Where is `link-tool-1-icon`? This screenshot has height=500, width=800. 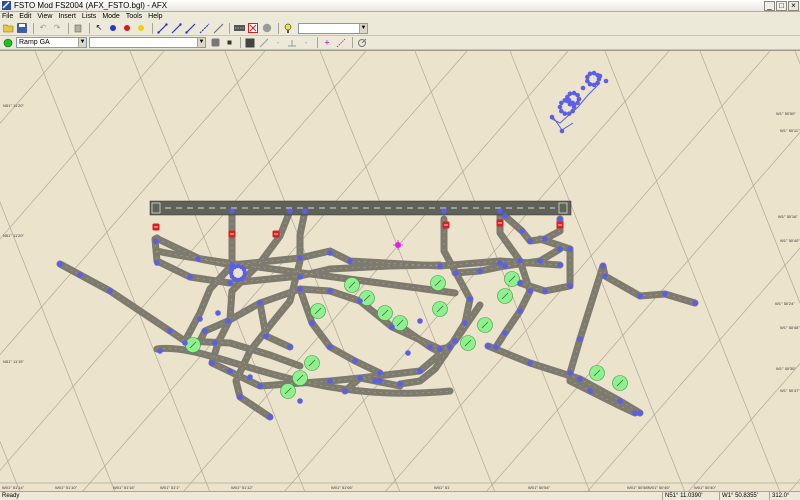 link-tool-1-icon is located at coordinates (162, 28).